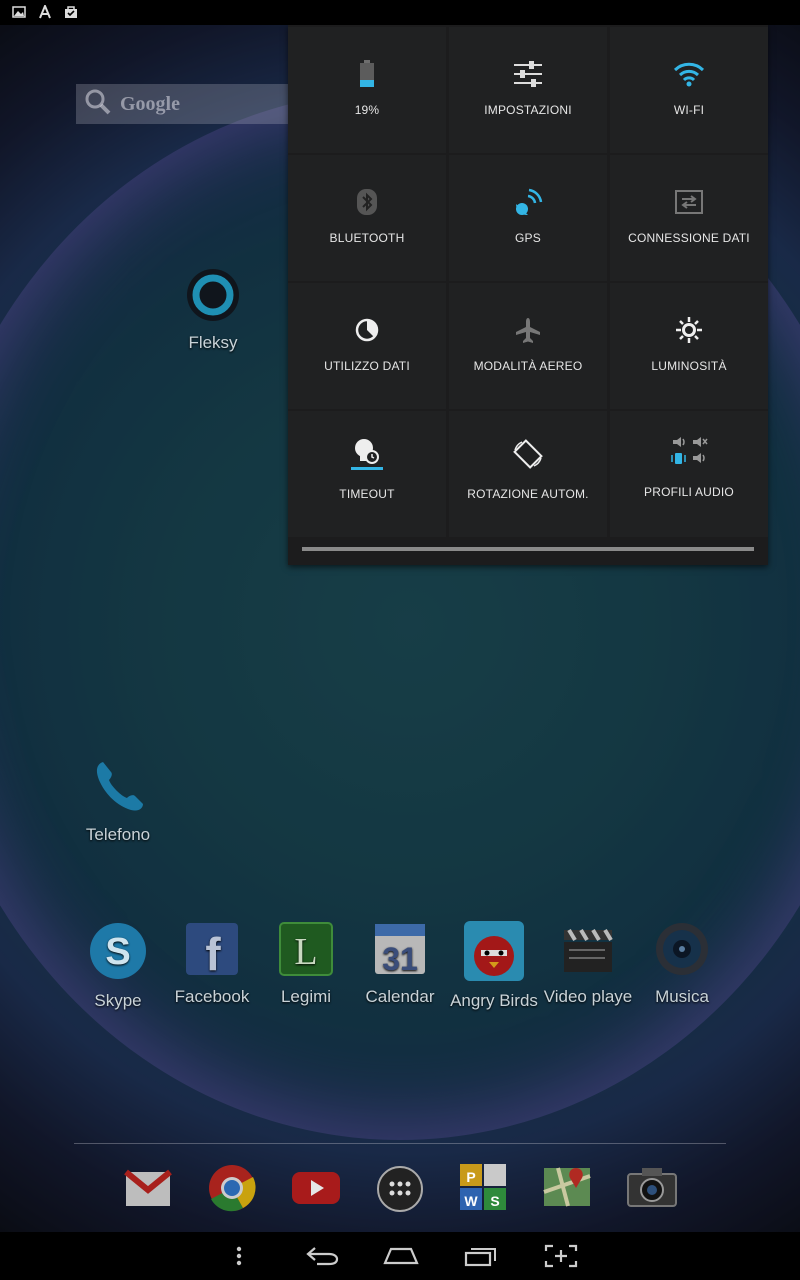  I want to click on facebook-icon: f, so click(212, 951).